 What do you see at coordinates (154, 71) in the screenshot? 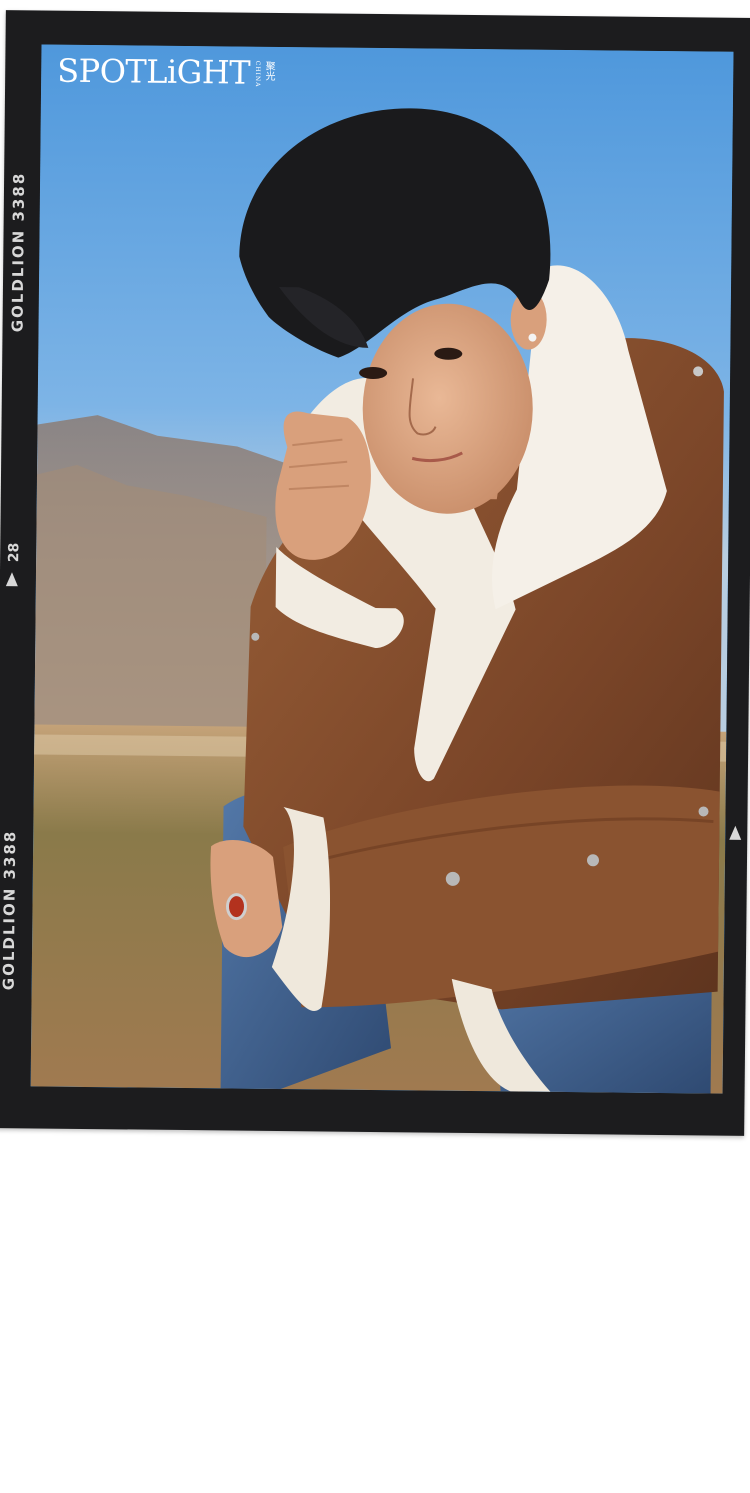
I see `brand-name: SPOTLiGHT` at bounding box center [154, 71].